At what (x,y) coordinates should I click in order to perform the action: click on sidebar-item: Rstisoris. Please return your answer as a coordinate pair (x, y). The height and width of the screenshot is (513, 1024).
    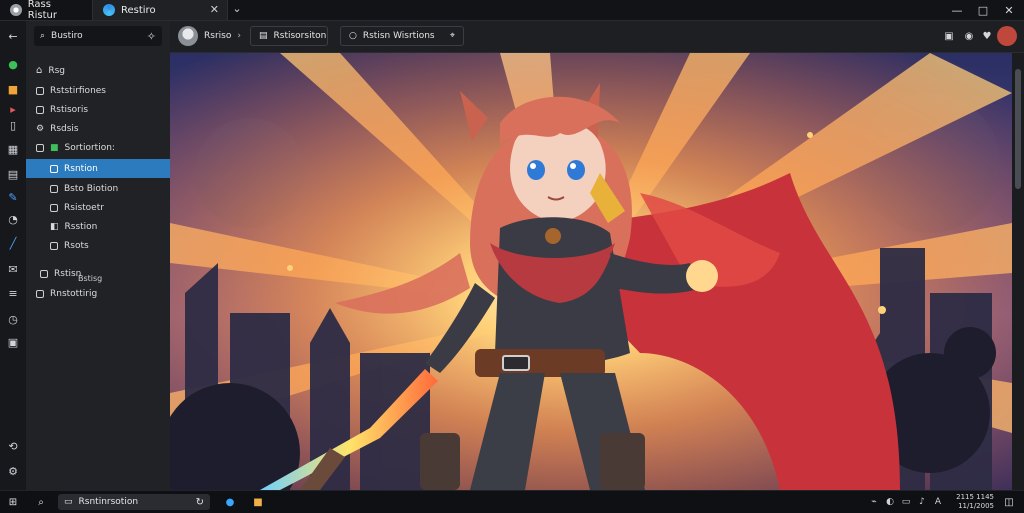
    Looking at the image, I should click on (98, 109).